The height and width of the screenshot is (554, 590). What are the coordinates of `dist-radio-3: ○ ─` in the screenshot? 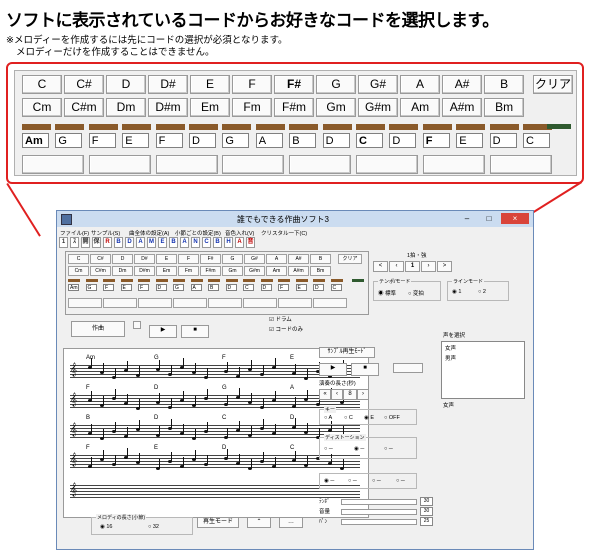 It's located at (388, 449).